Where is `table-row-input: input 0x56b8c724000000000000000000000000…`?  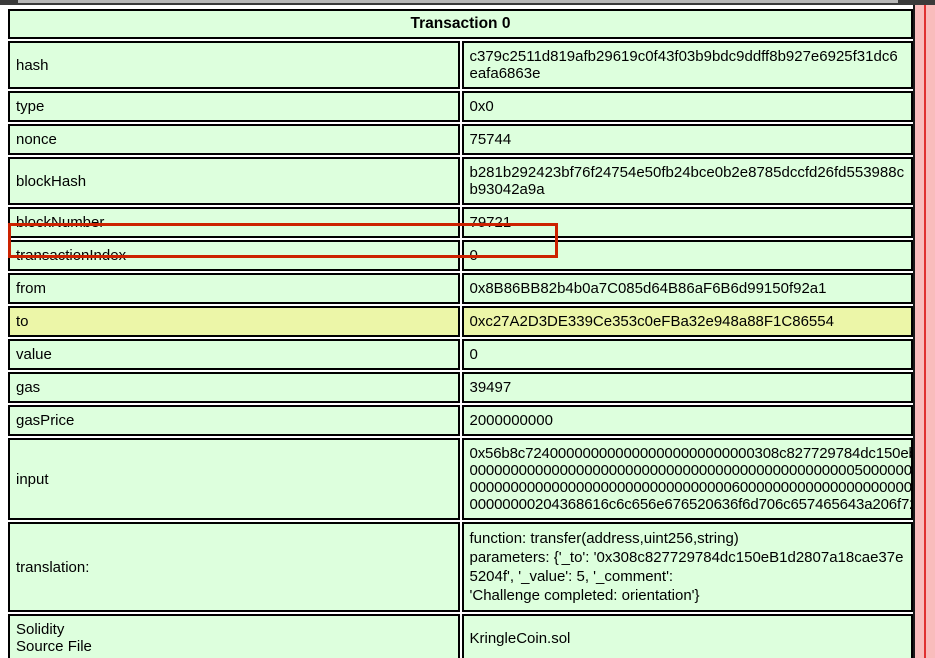 table-row-input: input 0x56b8c724000000000000000000000000… is located at coordinates (460, 479).